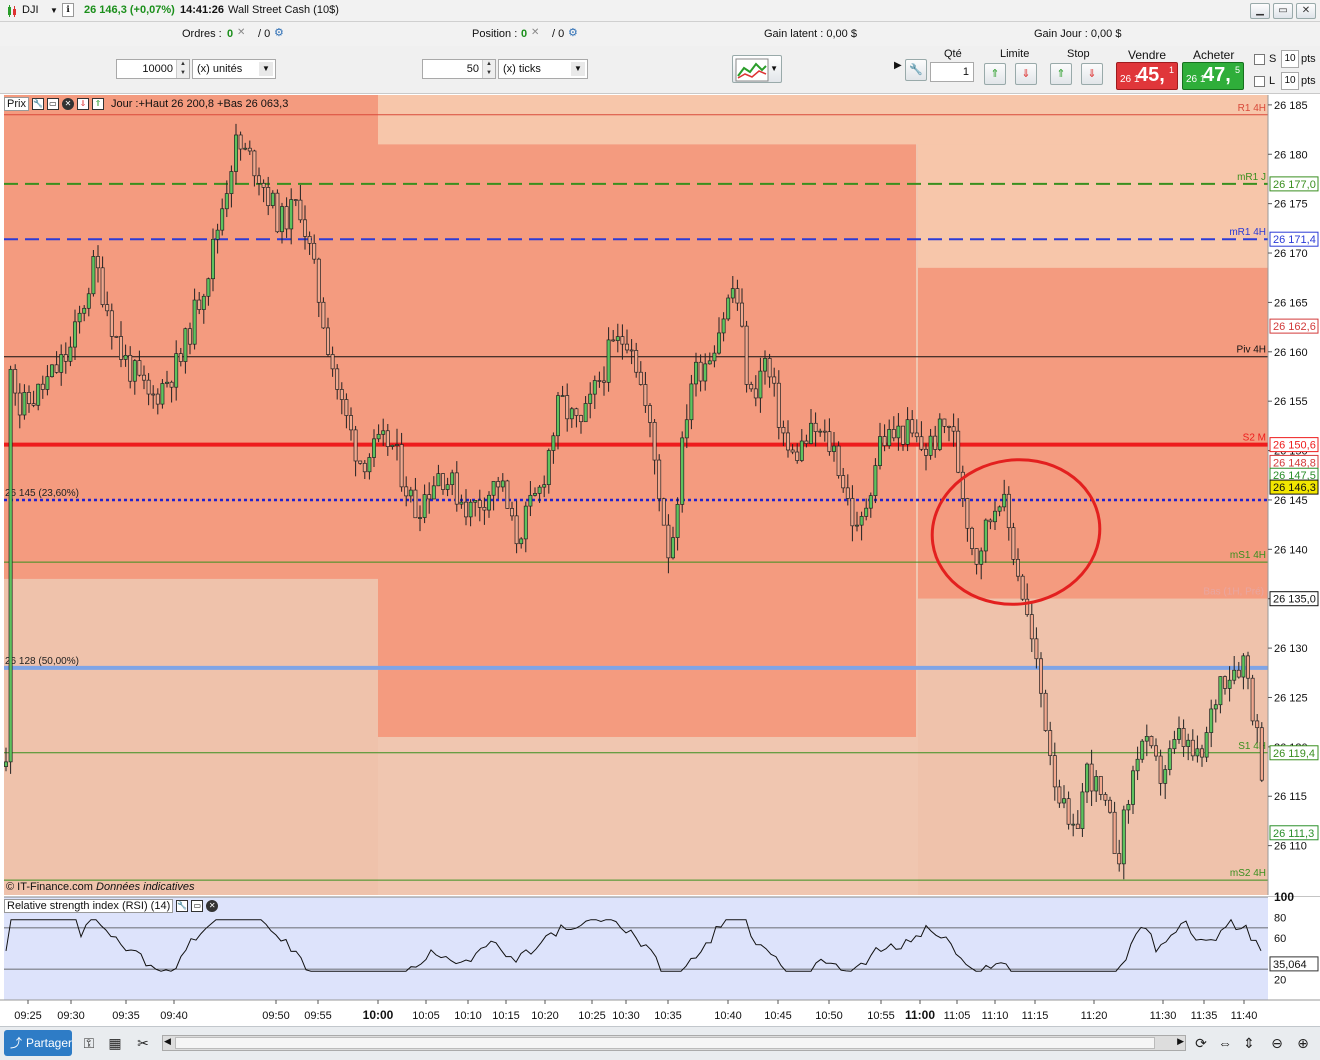 This screenshot has height=1060, width=1320. I want to click on info-icon: ℹ, so click(68, 10).